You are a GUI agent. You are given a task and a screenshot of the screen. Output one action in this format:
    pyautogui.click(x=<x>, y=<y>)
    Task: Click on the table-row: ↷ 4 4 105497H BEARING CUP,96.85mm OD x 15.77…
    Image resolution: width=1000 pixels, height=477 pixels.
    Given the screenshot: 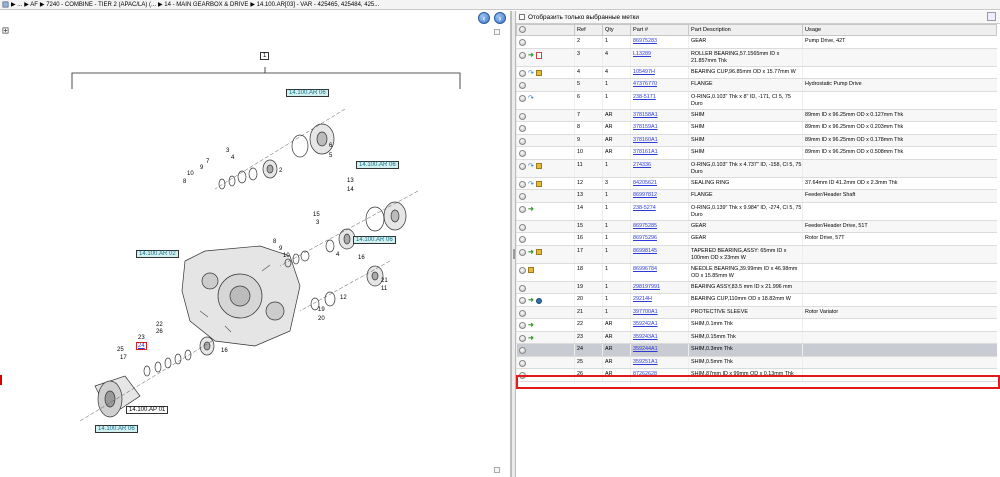 What is the action you would take?
    pyautogui.click(x=756, y=72)
    